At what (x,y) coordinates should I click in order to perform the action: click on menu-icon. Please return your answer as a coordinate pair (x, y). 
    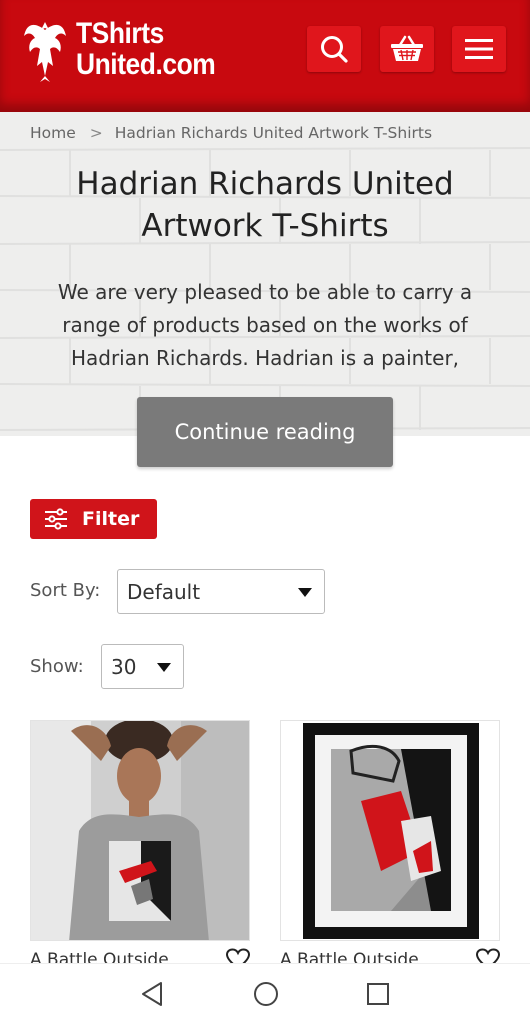
    Looking at the image, I should click on (479, 49).